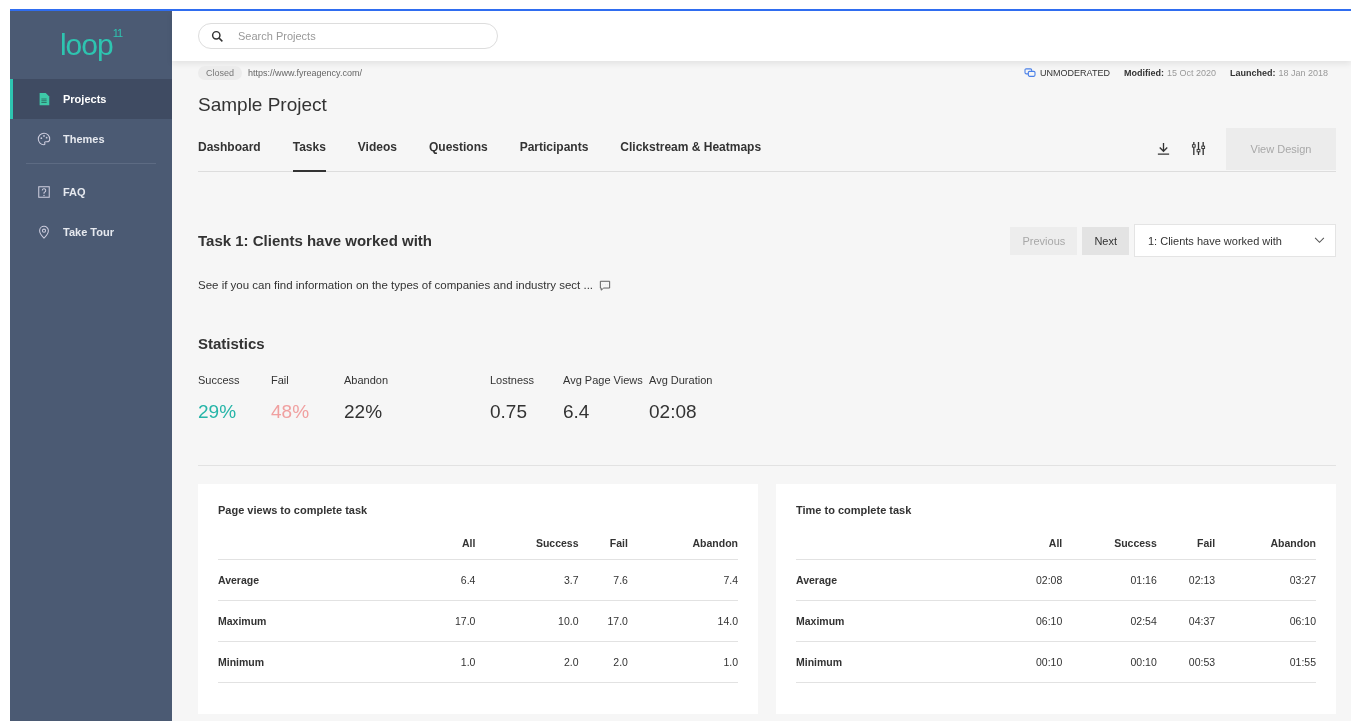 The height and width of the screenshot is (721, 1351). I want to click on tab: Participants, so click(554, 149).